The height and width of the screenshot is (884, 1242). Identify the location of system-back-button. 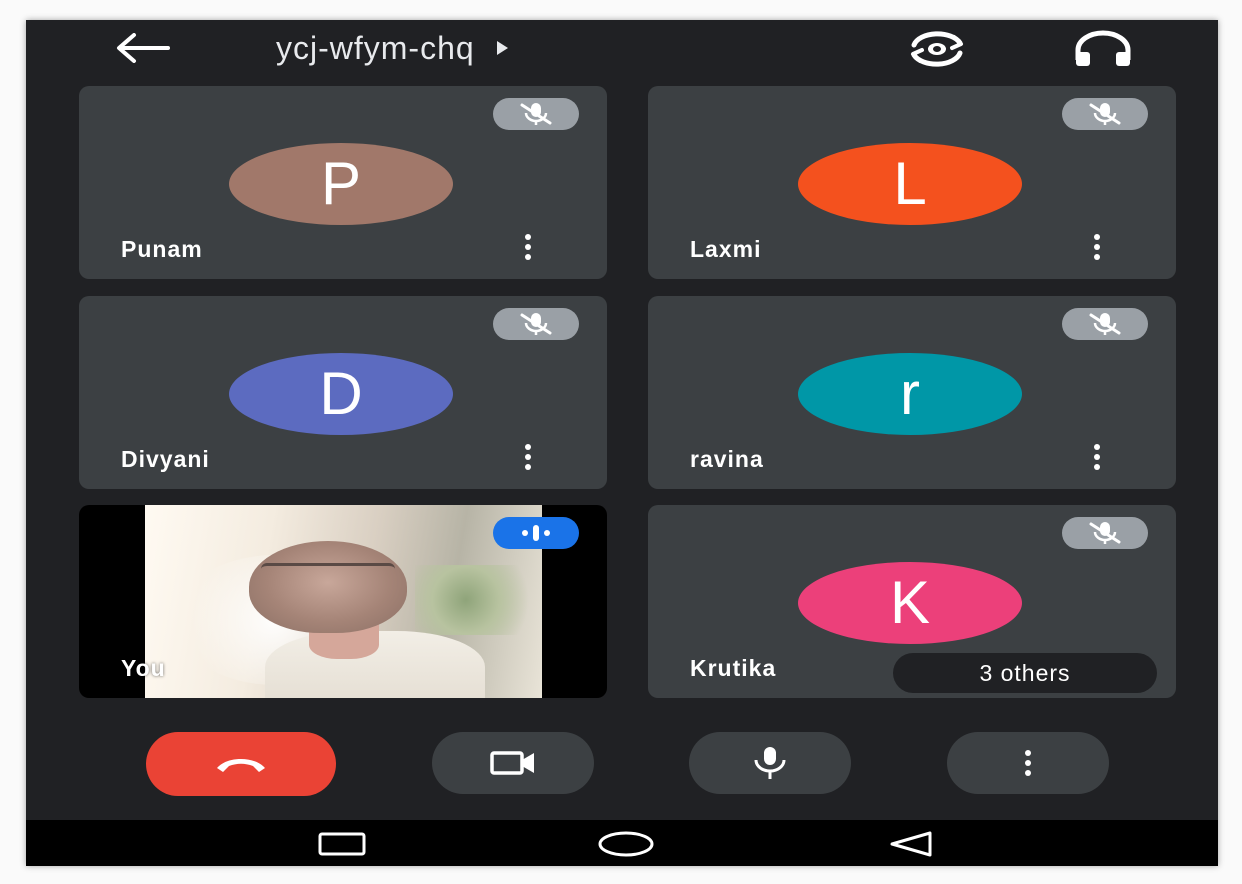
(911, 844).